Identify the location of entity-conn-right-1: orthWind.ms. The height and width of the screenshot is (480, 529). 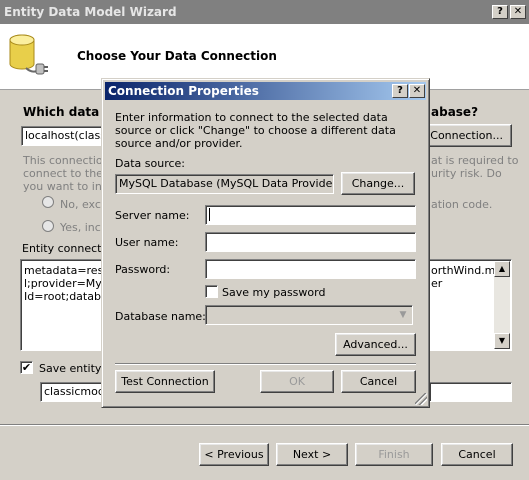
(466, 270).